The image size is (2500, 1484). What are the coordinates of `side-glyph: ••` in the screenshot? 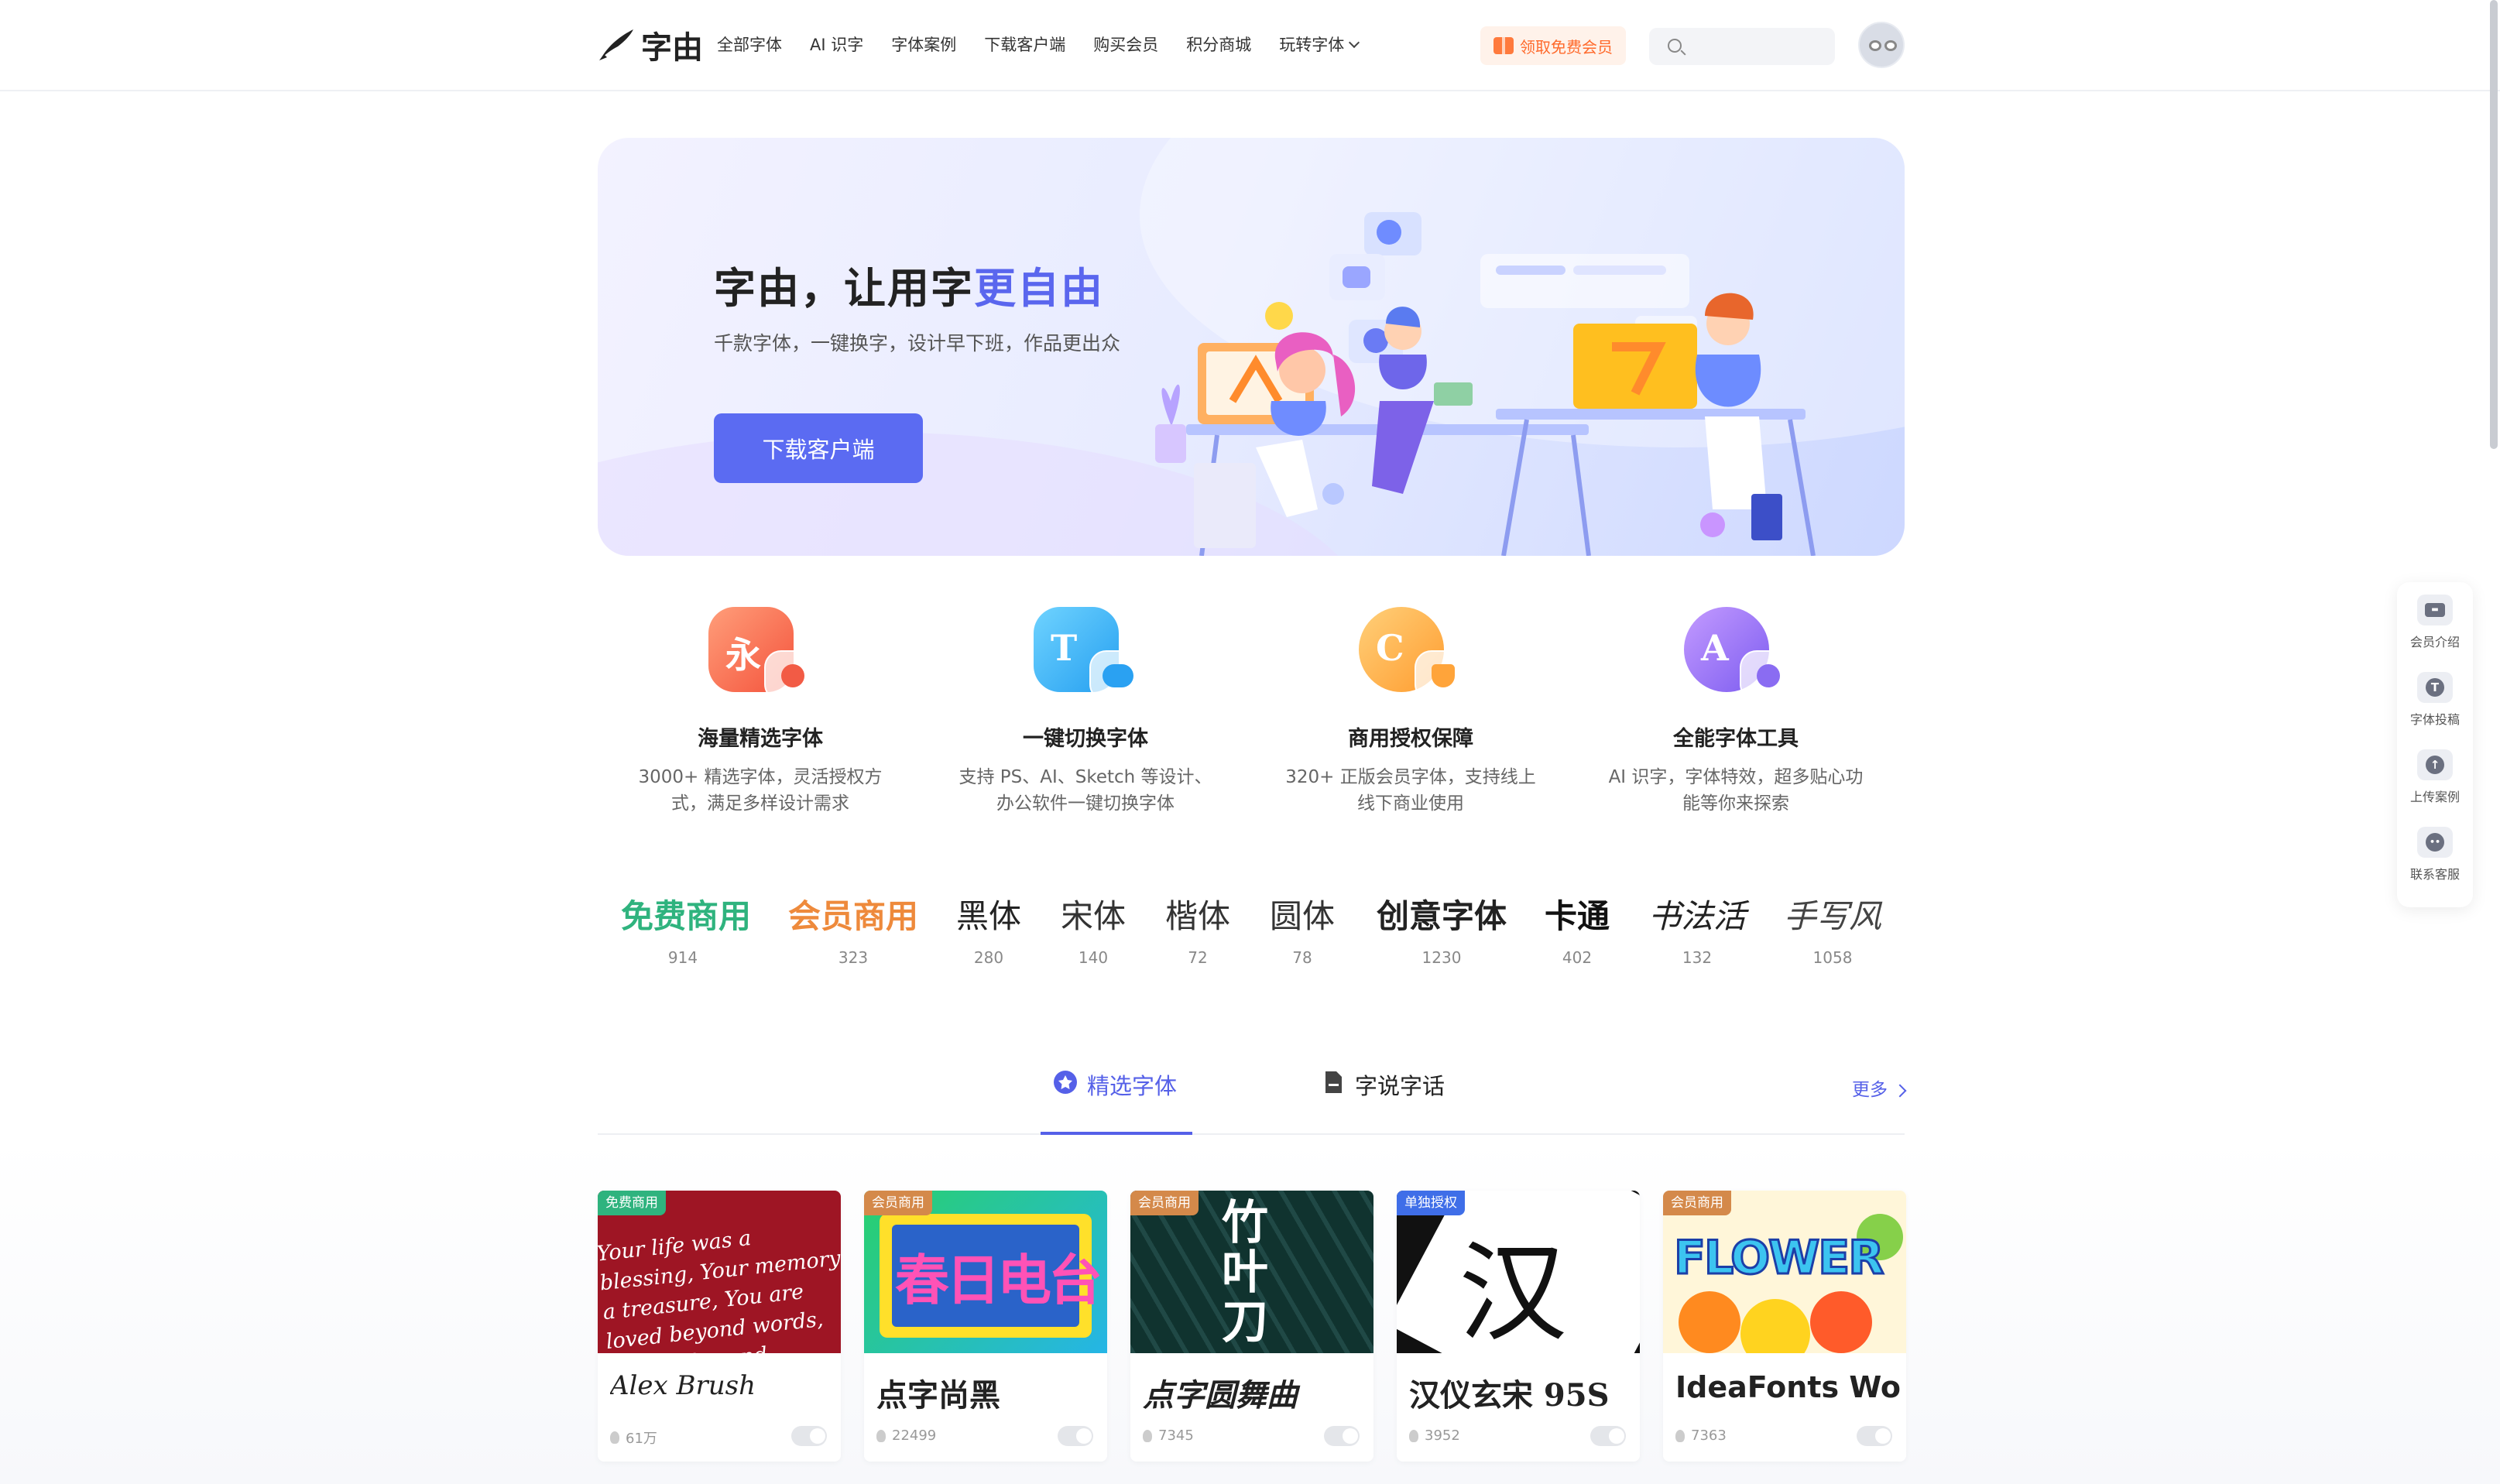 It's located at (2435, 842).